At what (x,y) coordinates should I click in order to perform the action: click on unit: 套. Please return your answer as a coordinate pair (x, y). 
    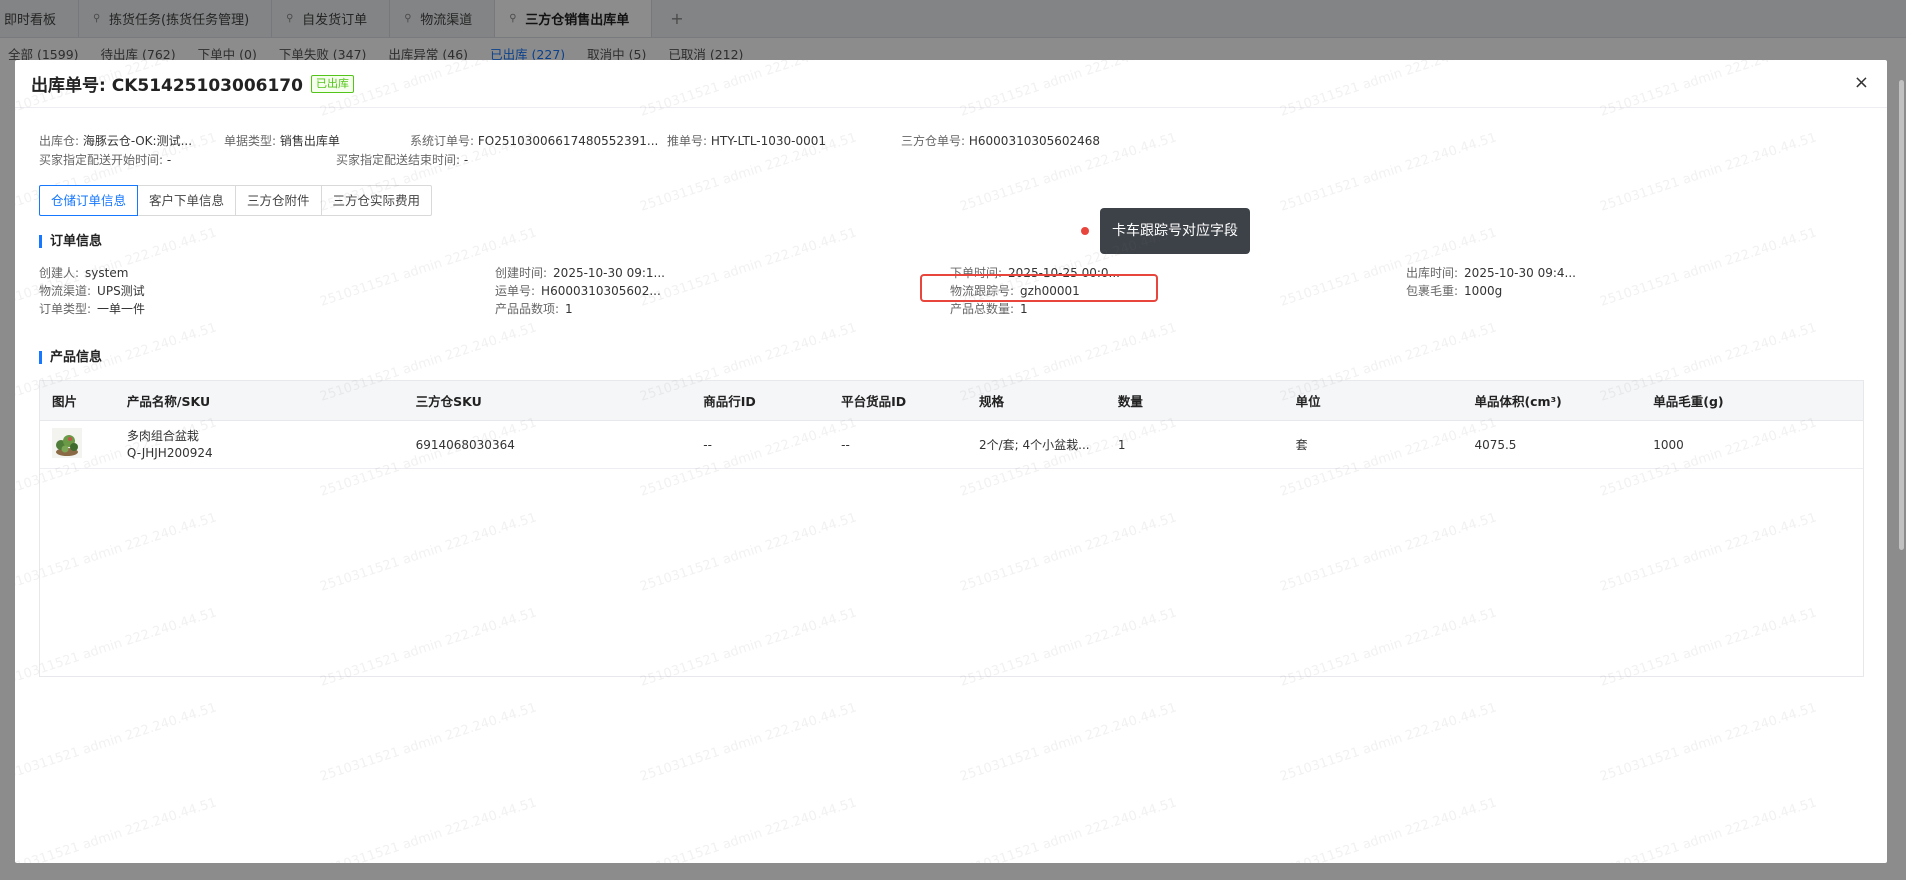
    Looking at the image, I should click on (1301, 445).